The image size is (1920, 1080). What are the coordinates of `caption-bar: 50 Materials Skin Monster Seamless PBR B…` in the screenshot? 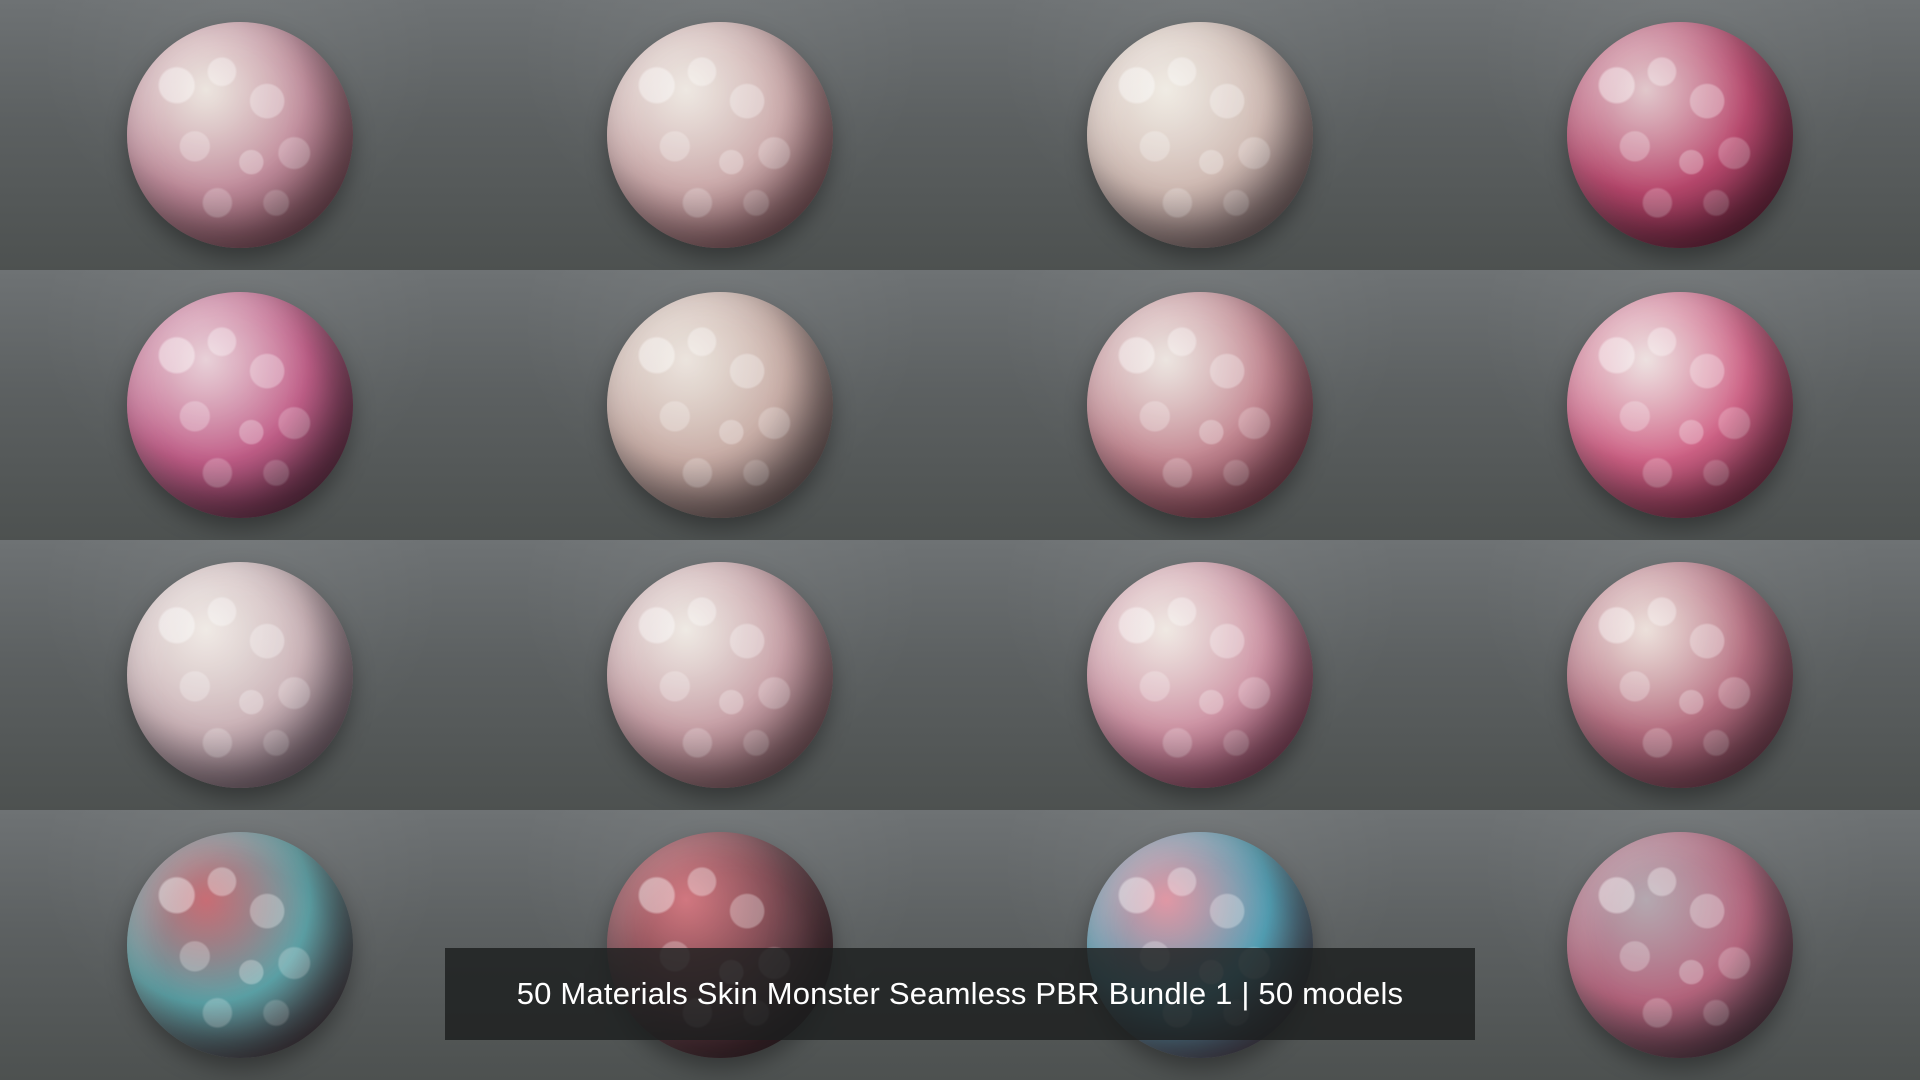 It's located at (960, 994).